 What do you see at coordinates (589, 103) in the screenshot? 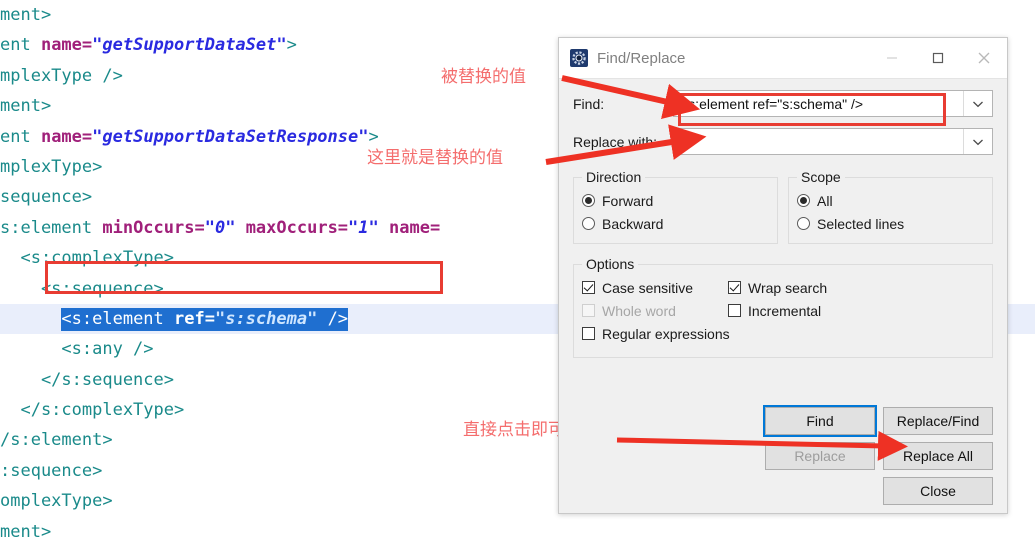
I see `find-label: Find:` at bounding box center [589, 103].